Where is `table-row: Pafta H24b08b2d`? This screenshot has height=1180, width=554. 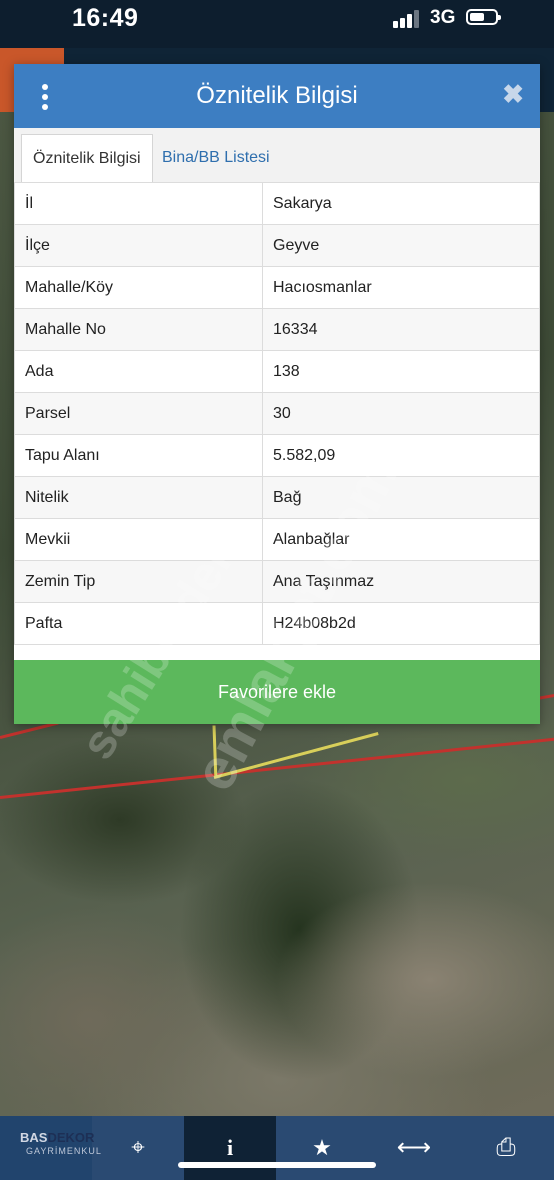 table-row: Pafta H24b08b2d is located at coordinates (277, 623).